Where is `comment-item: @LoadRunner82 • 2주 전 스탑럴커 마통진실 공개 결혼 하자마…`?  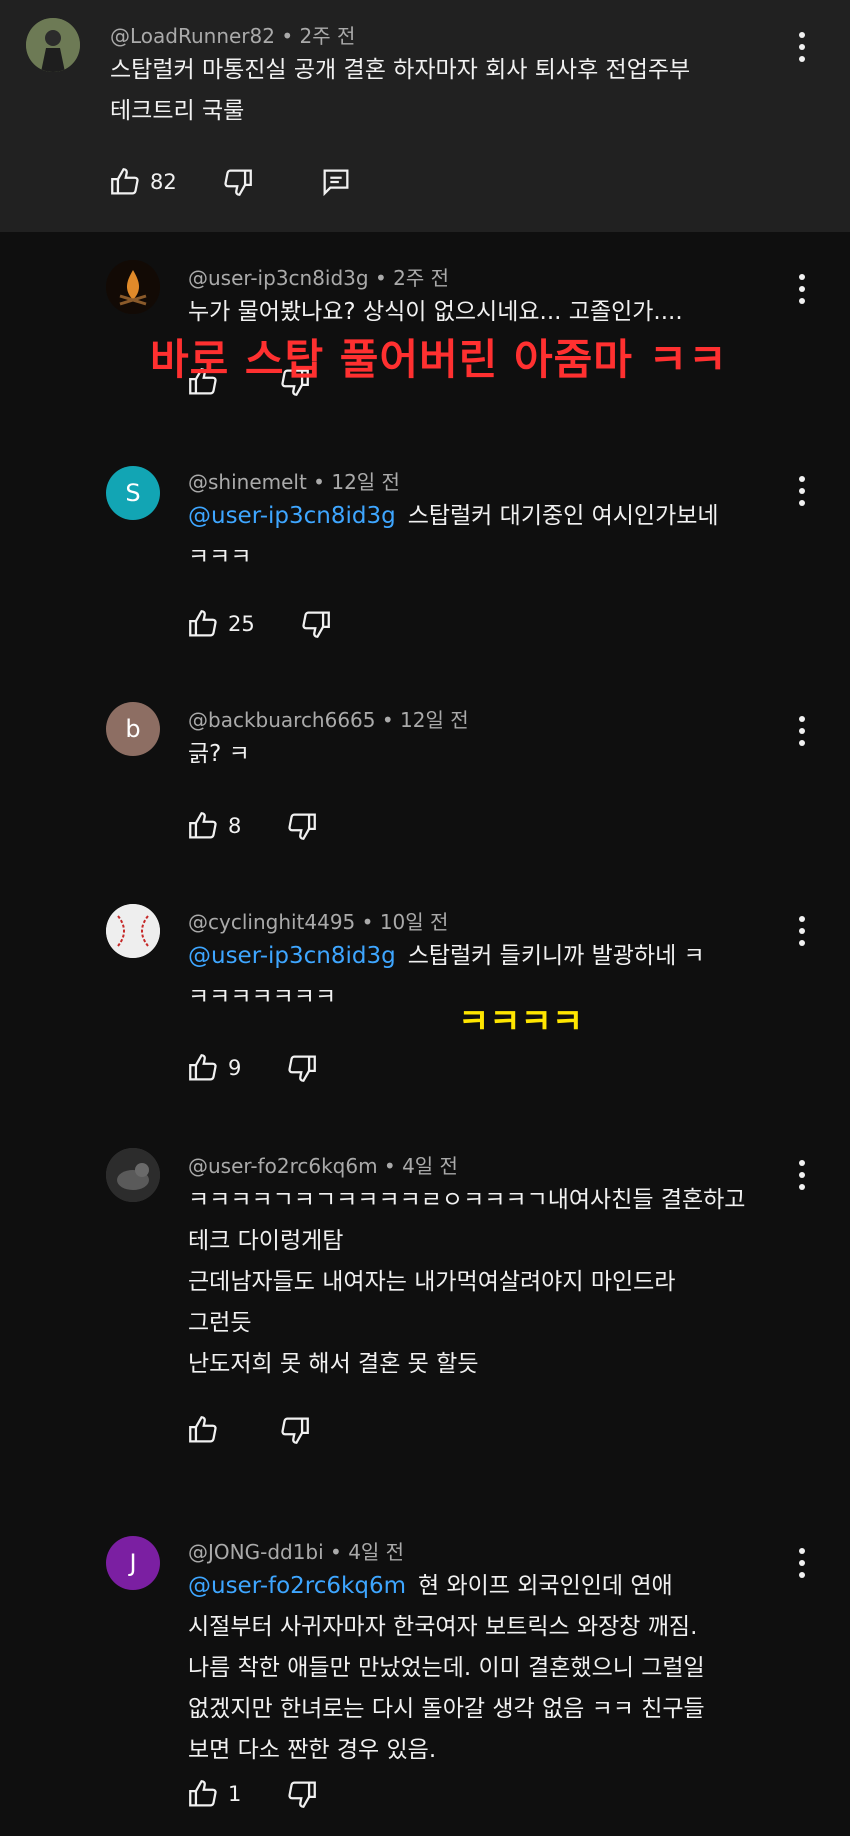 comment-item: @LoadRunner82 • 2주 전 스탑럴커 마통진실 공개 결혼 하자마… is located at coordinates (425, 116).